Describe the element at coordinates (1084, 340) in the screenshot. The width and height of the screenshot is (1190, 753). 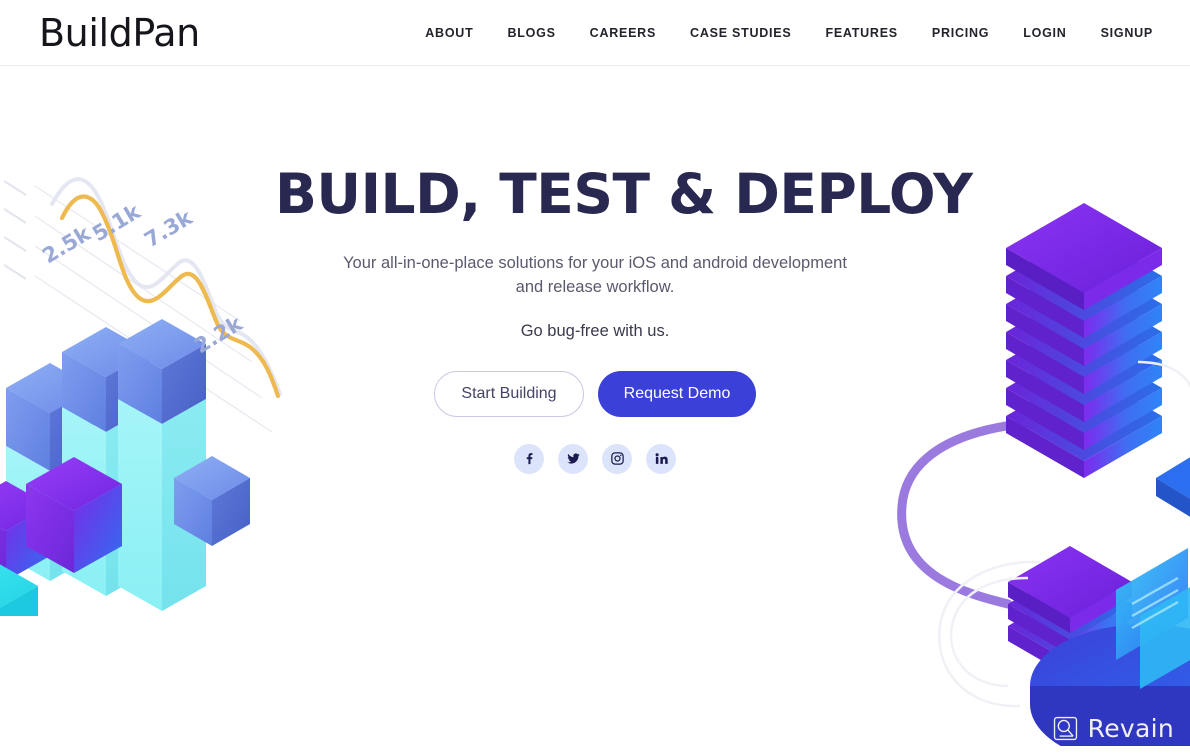
I see `server-tower` at that location.